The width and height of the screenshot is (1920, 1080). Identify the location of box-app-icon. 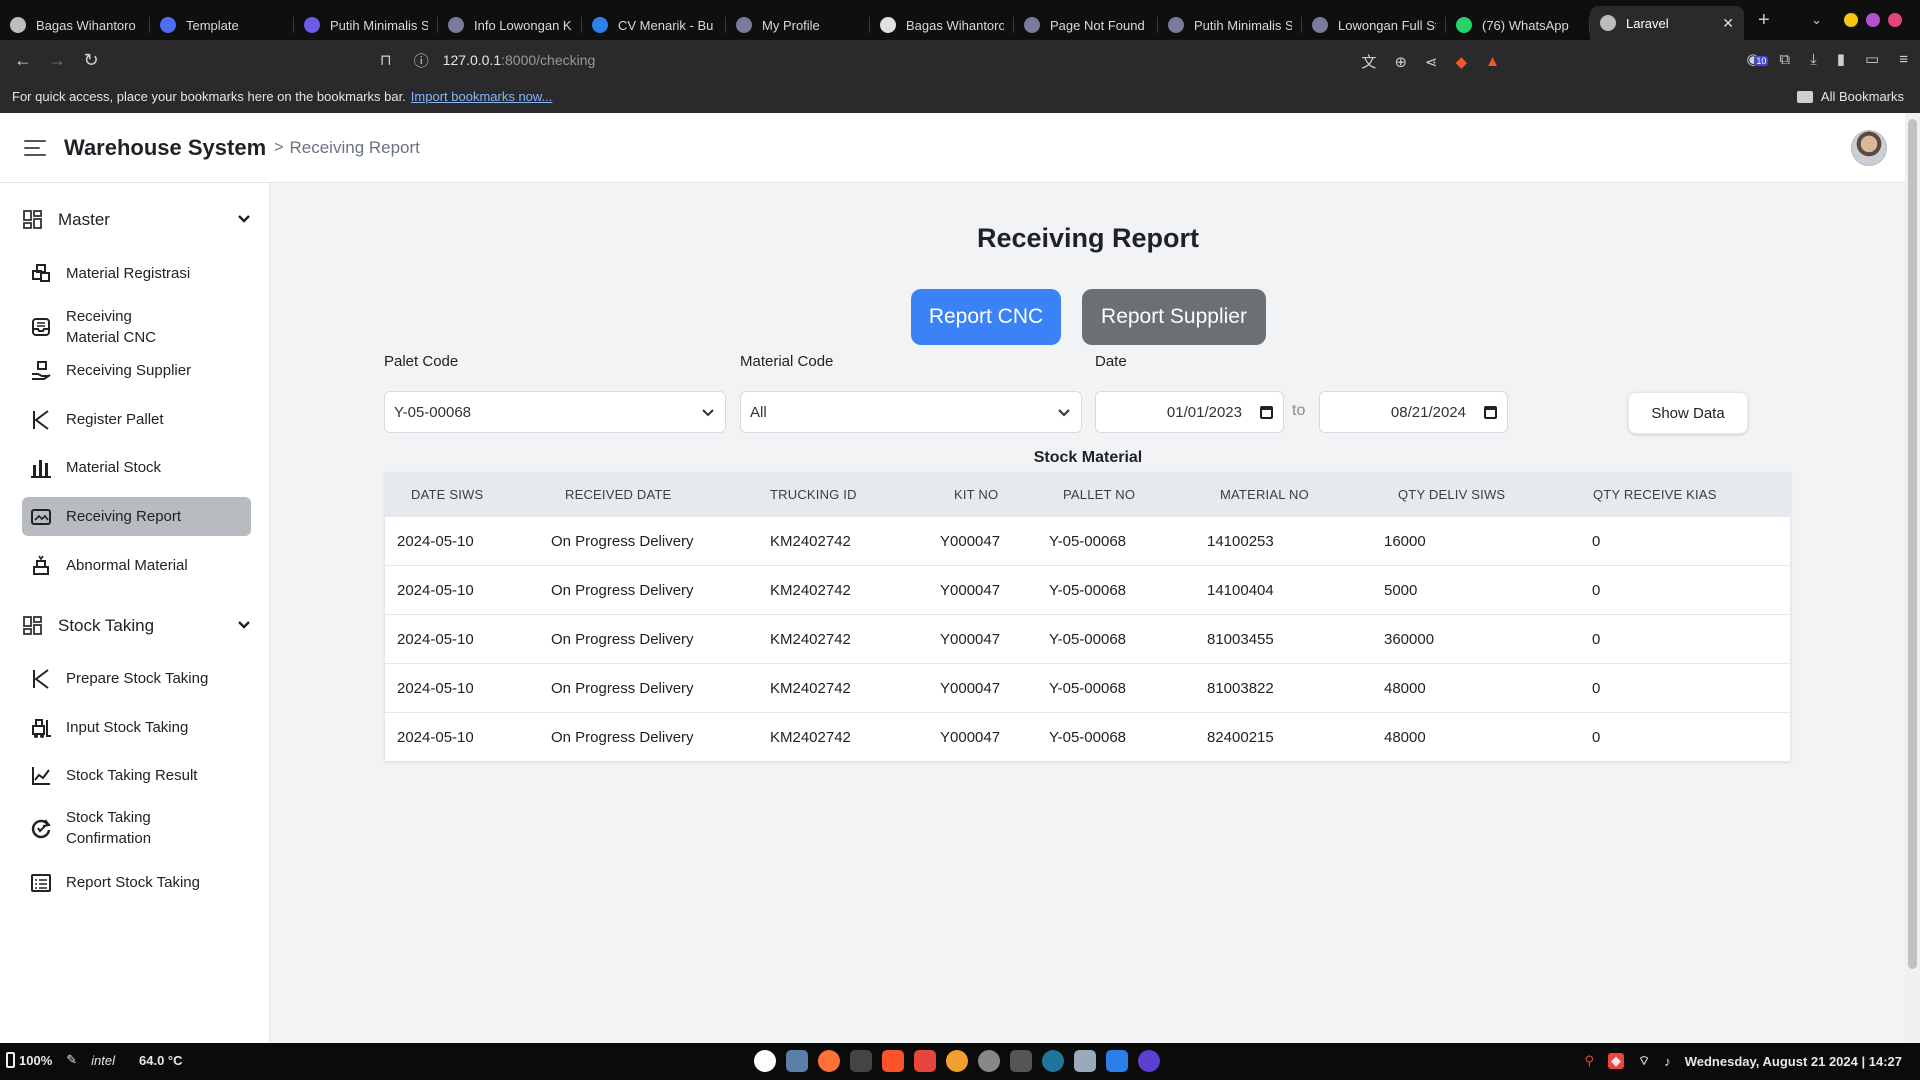
(1085, 1061).